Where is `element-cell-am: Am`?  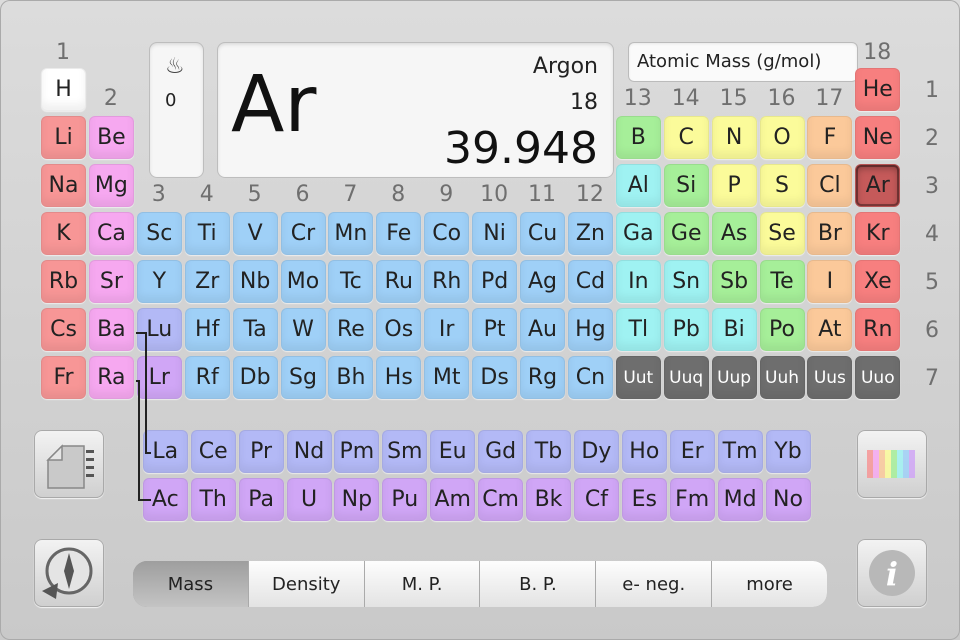
element-cell-am: Am is located at coordinates (453, 499).